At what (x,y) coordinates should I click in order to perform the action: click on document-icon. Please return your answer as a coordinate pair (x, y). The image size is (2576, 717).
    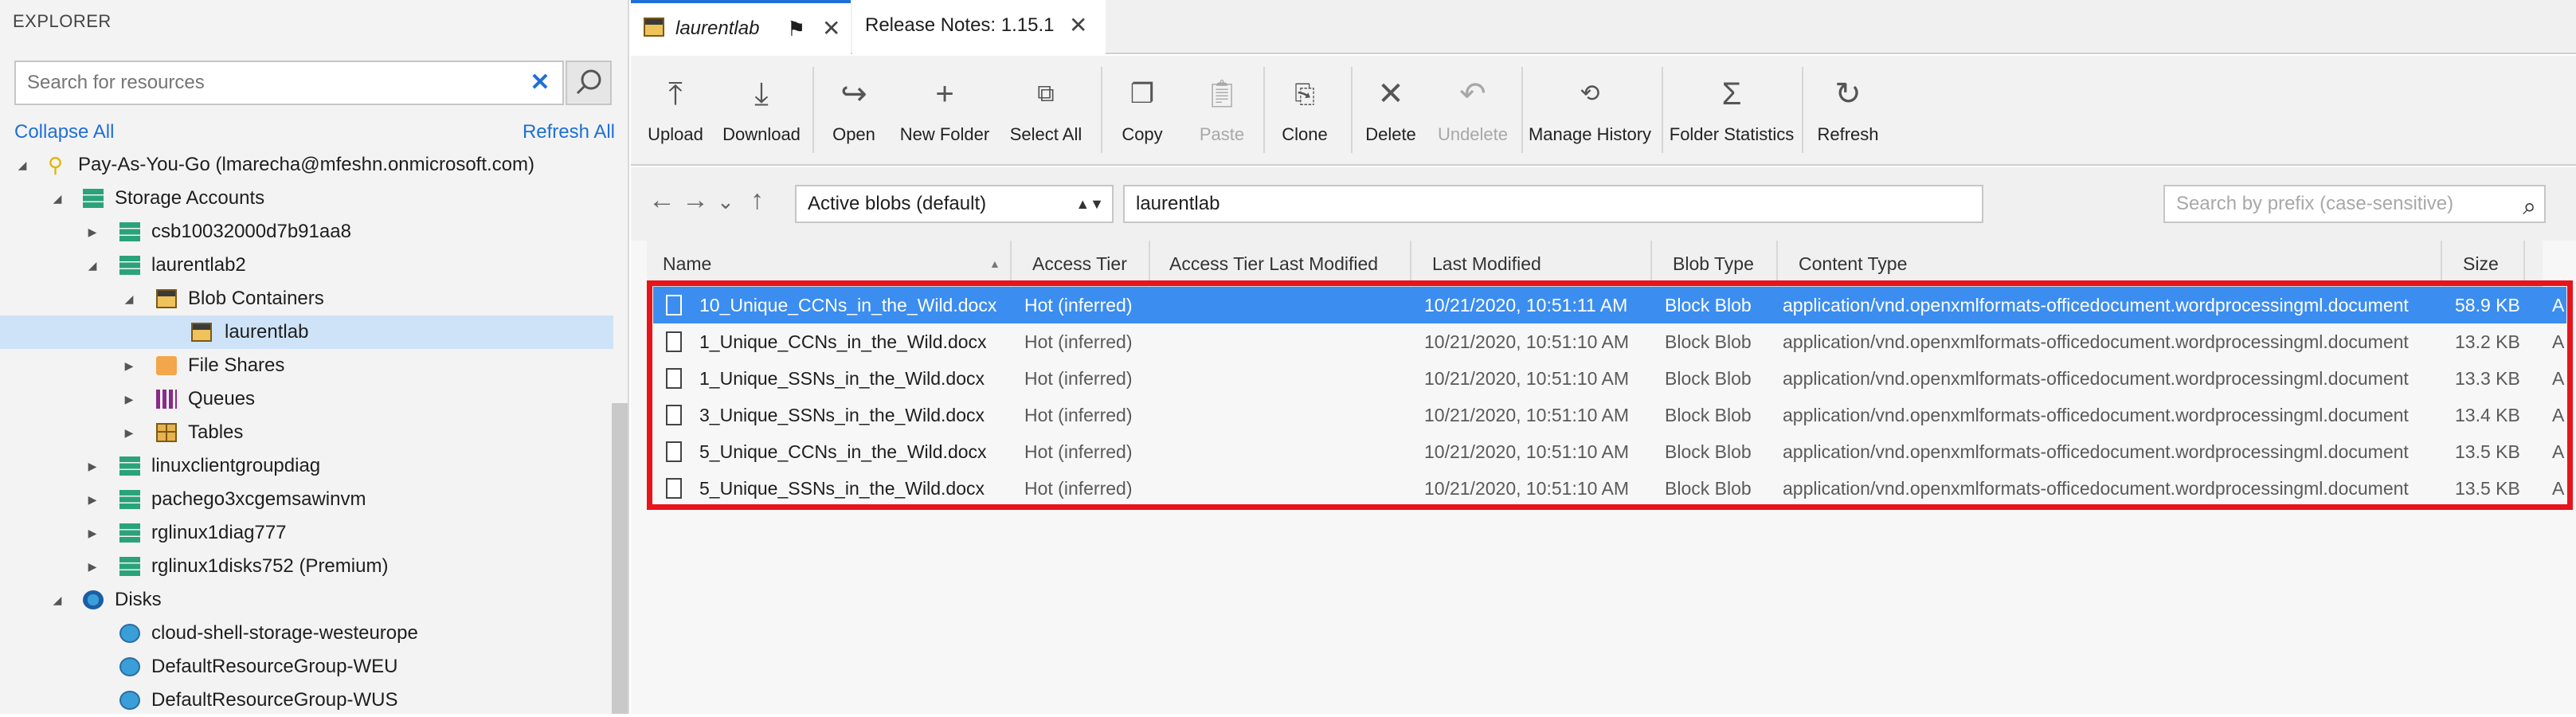
    Looking at the image, I should click on (674, 451).